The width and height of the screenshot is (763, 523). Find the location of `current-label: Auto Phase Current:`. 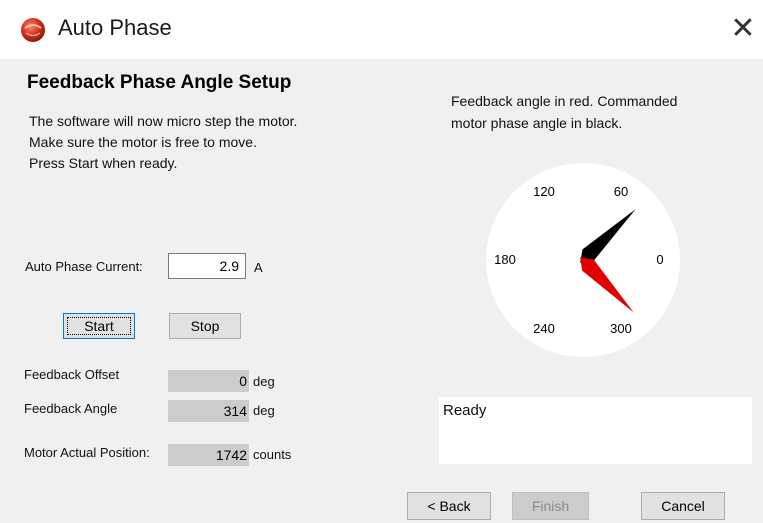

current-label: Auto Phase Current: is located at coordinates (84, 266).